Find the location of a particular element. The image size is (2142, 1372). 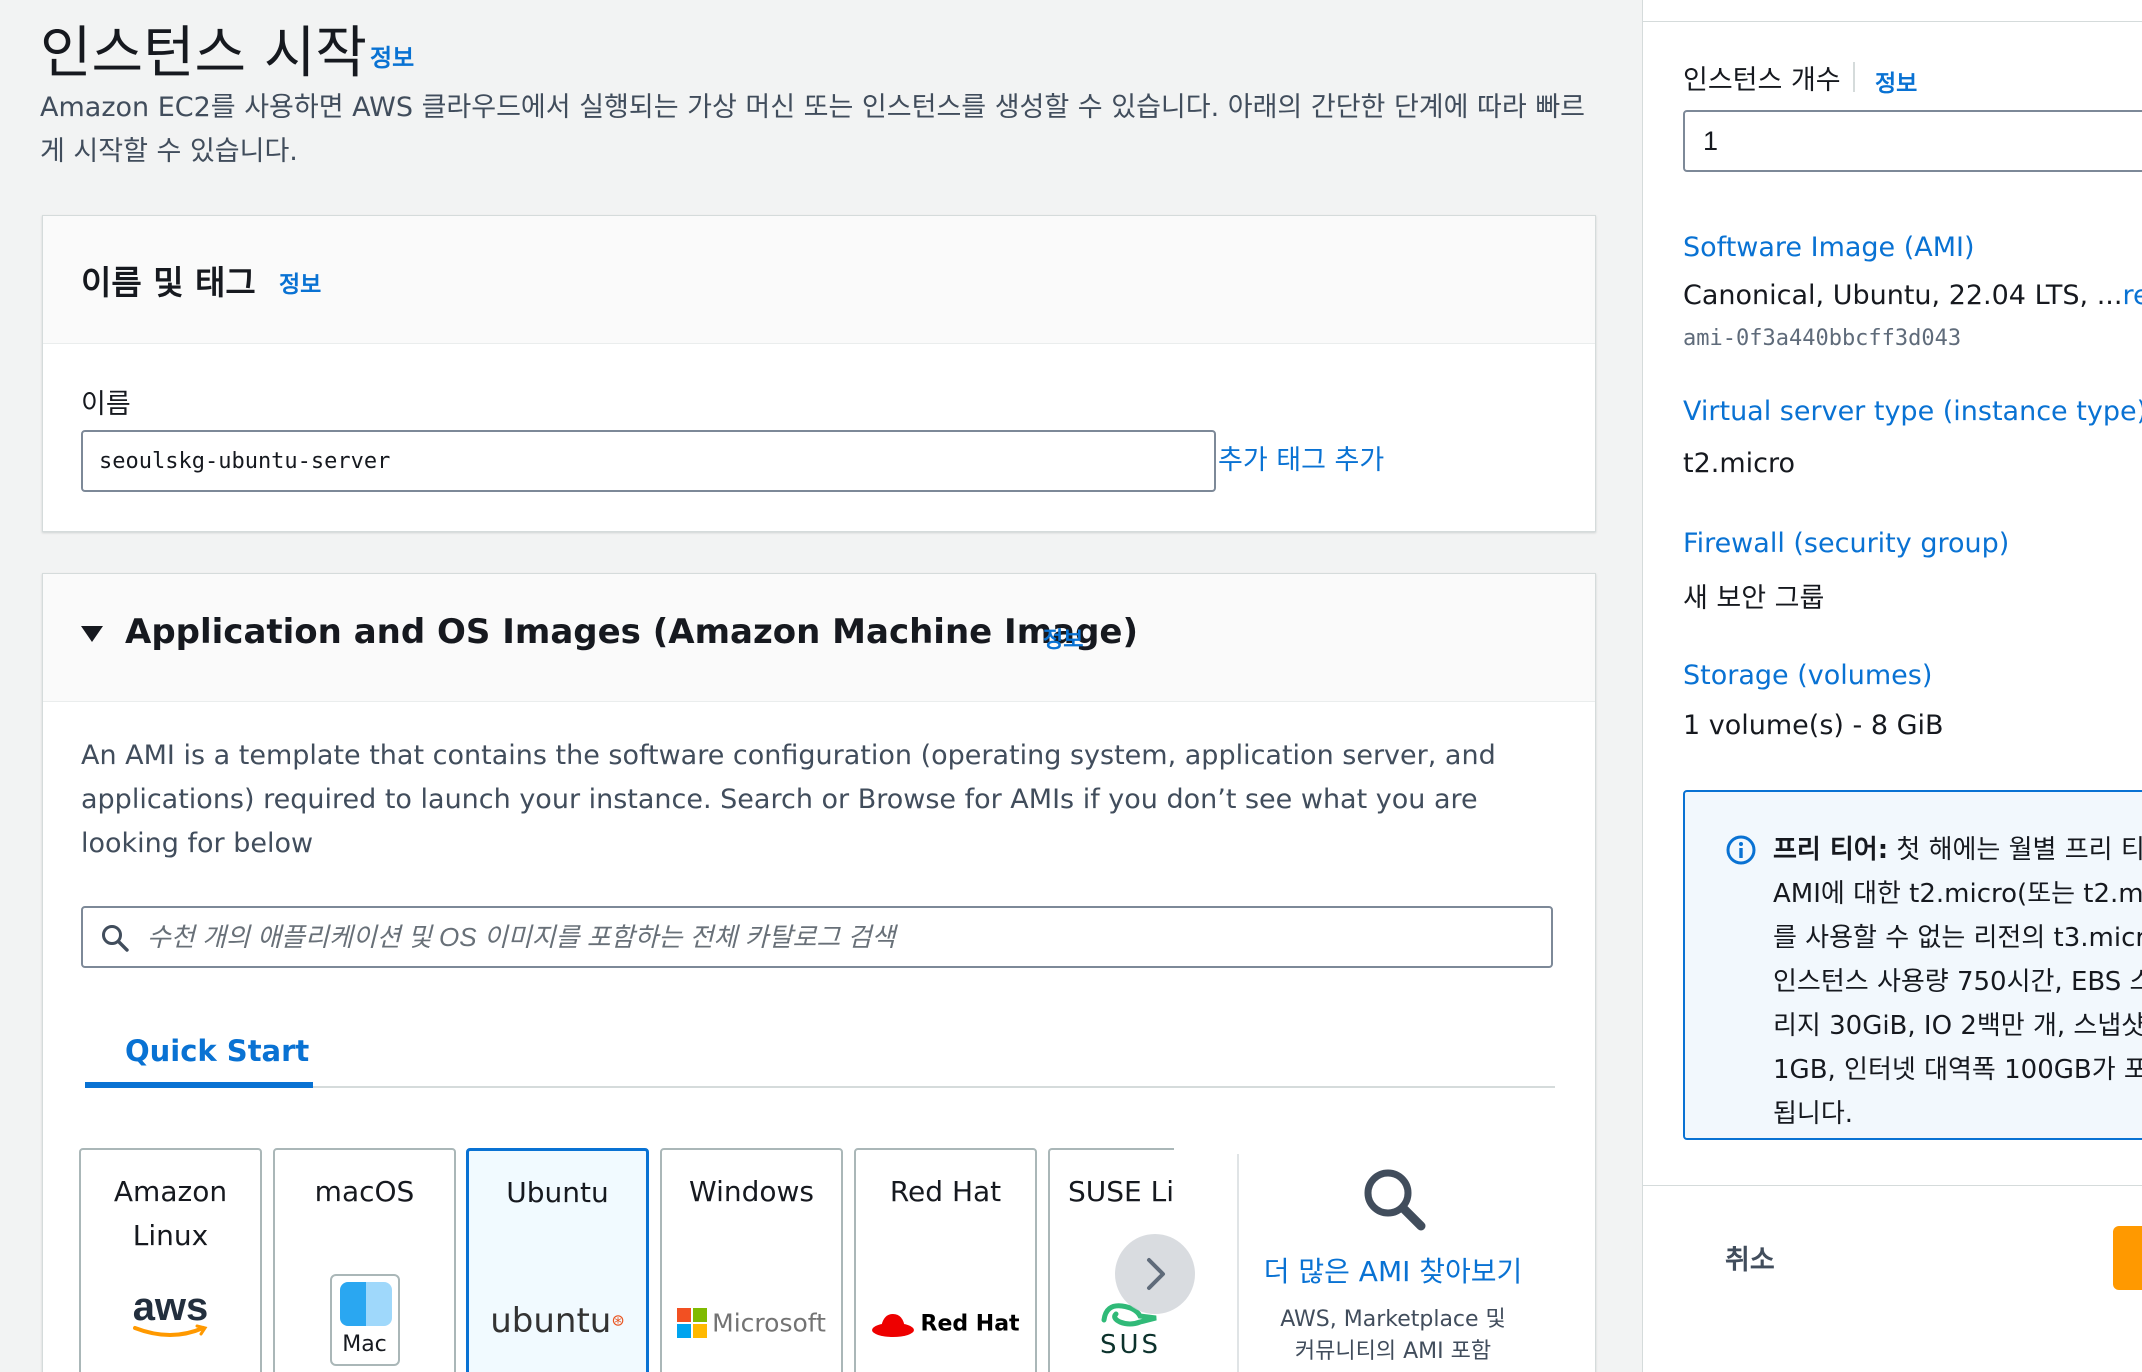

summary-instance-type-link: Virtual server type (instance type) is located at coordinates (1912, 411).